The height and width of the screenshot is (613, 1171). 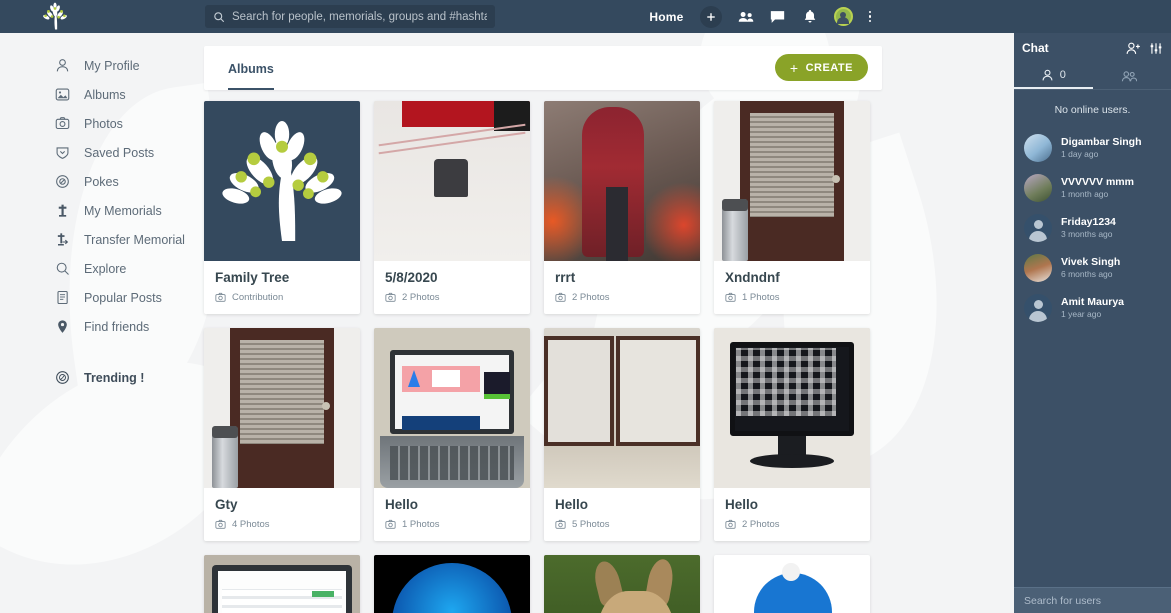 I want to click on friends-button, so click(x=746, y=17).